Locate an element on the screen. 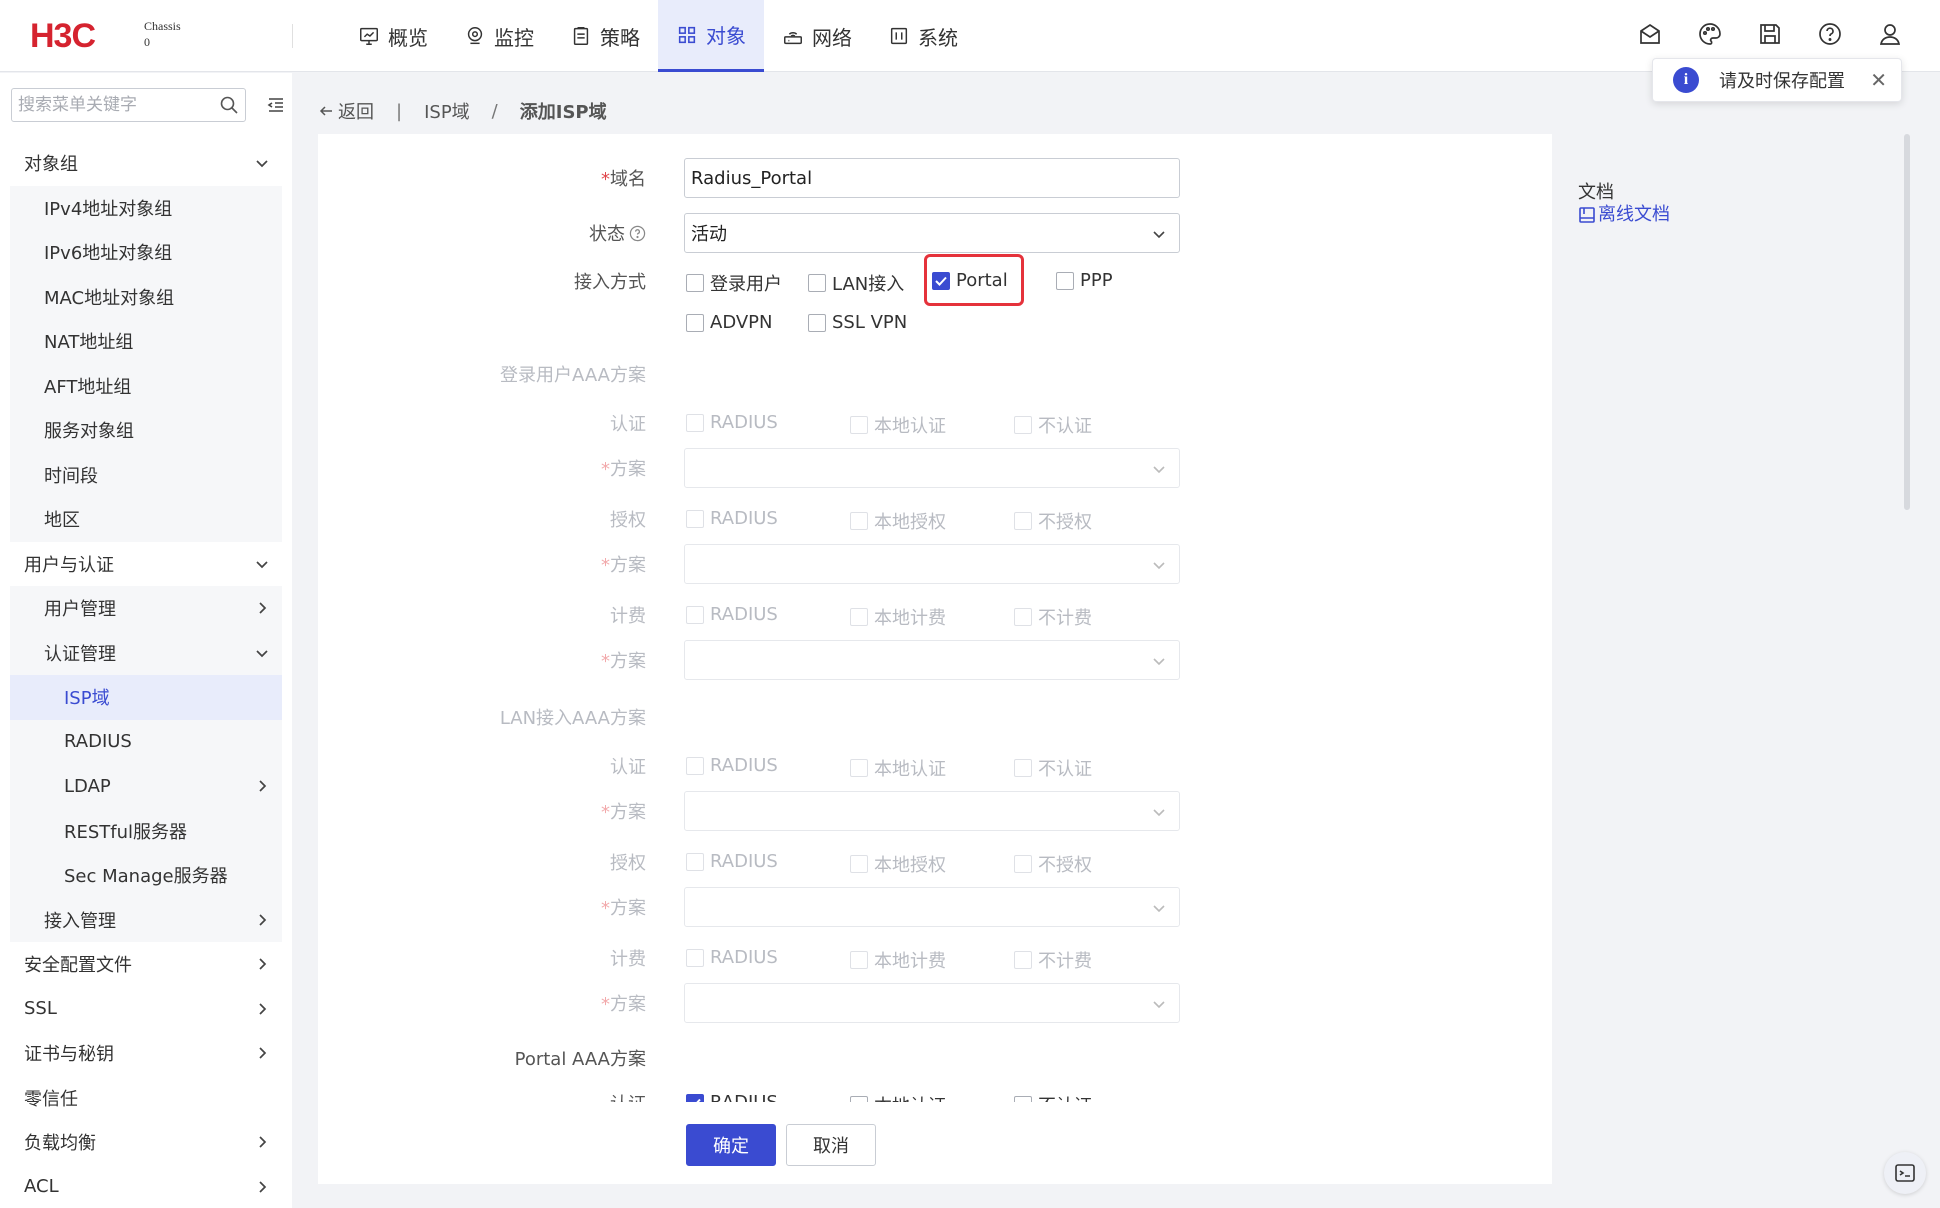 This screenshot has width=1940, height=1208. sidebar-item: 用户管理 is located at coordinates (146, 608).